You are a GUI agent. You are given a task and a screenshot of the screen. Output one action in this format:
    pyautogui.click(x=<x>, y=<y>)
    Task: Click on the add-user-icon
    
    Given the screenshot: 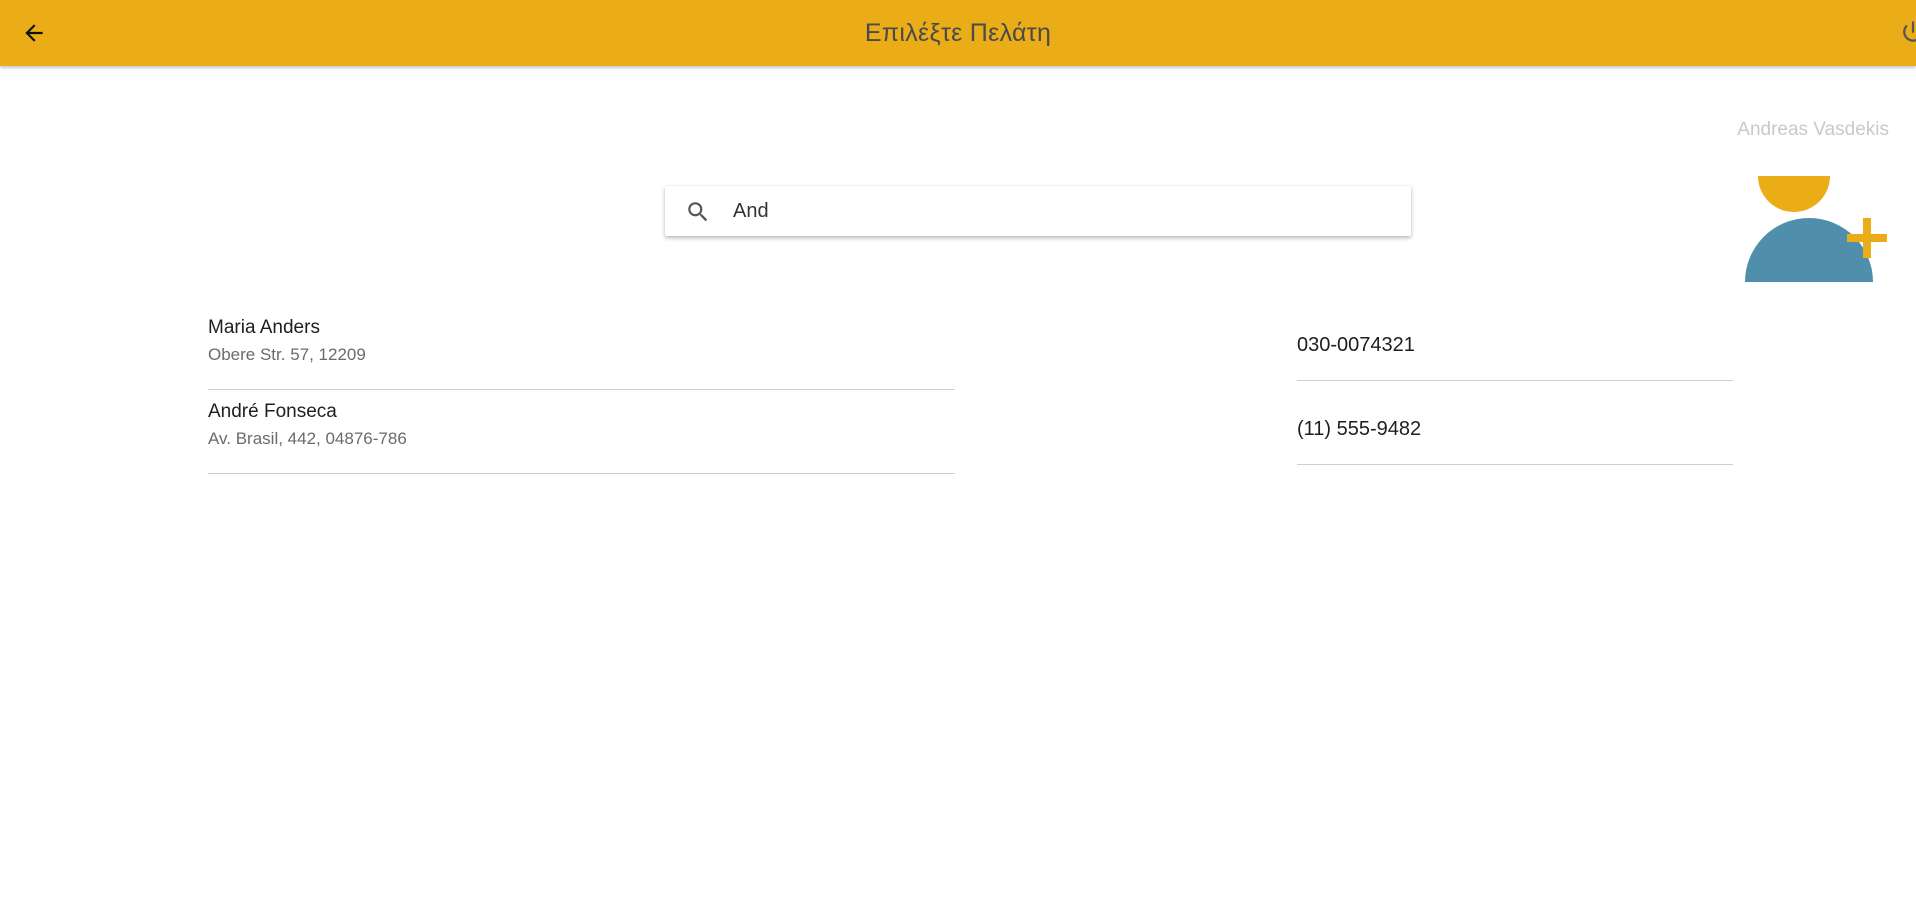 What is the action you would take?
    pyautogui.click(x=1816, y=229)
    